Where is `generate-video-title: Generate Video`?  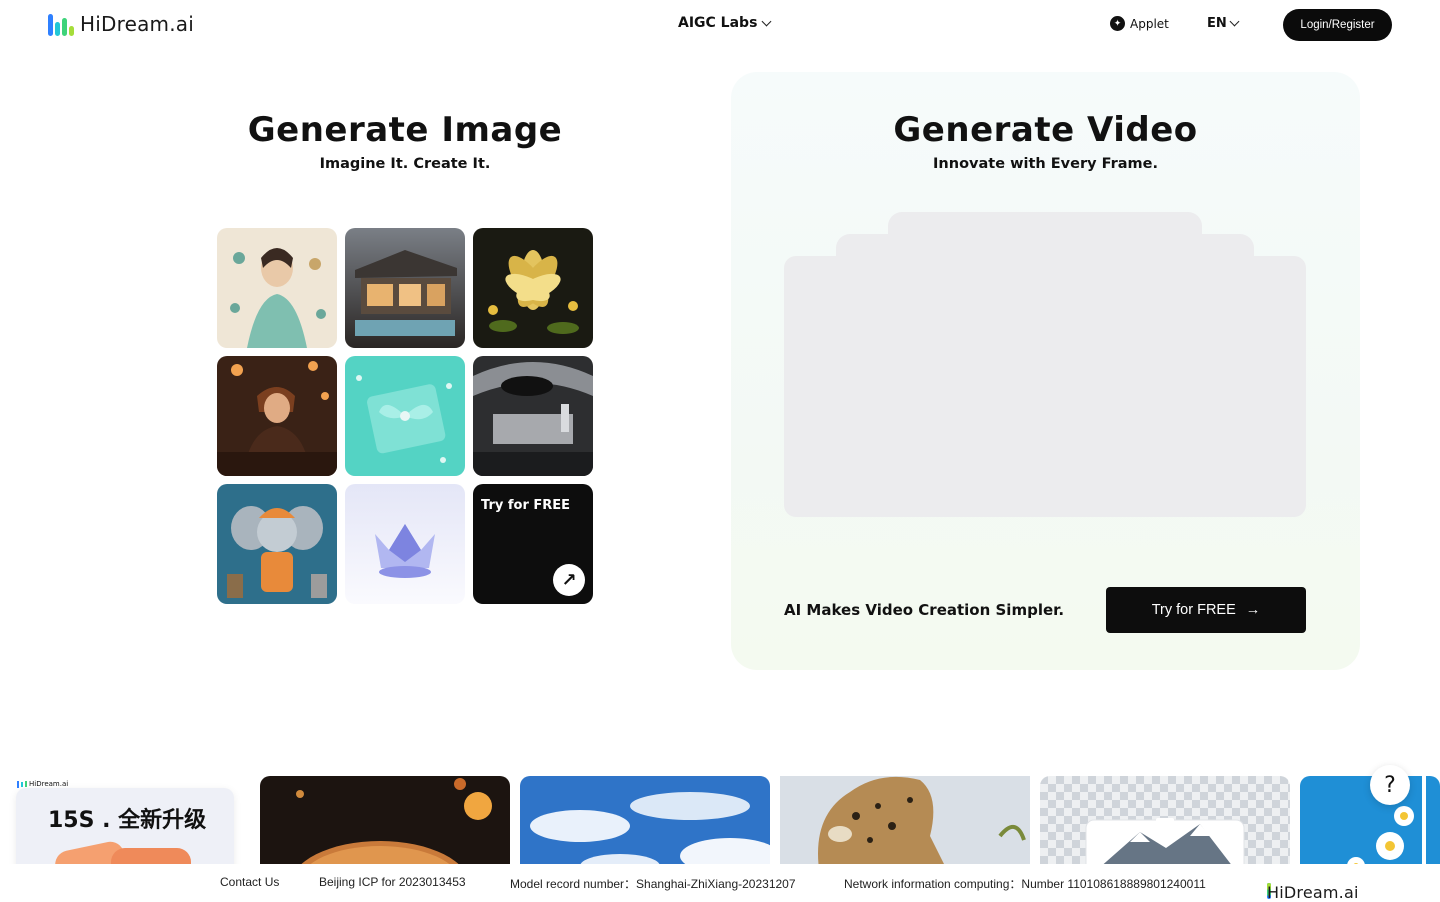 generate-video-title: Generate Video is located at coordinates (1045, 130).